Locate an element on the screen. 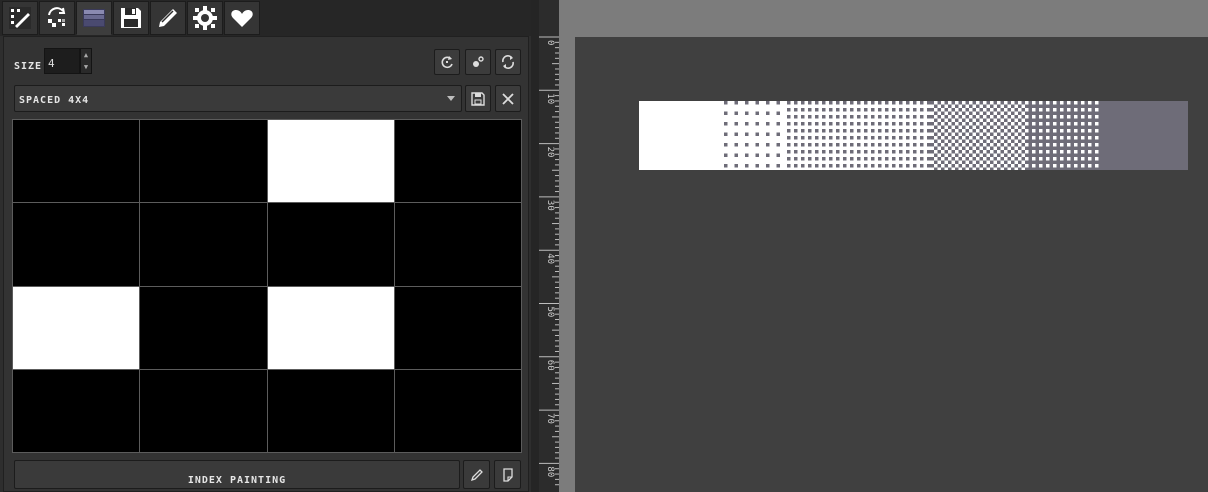  page-icon is located at coordinates (507, 474).